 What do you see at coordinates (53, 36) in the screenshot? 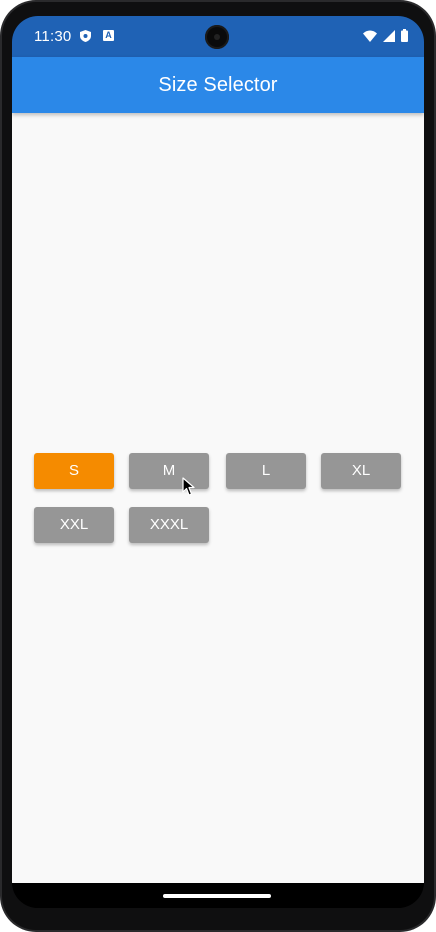
I see `status-time: 11:30` at bounding box center [53, 36].